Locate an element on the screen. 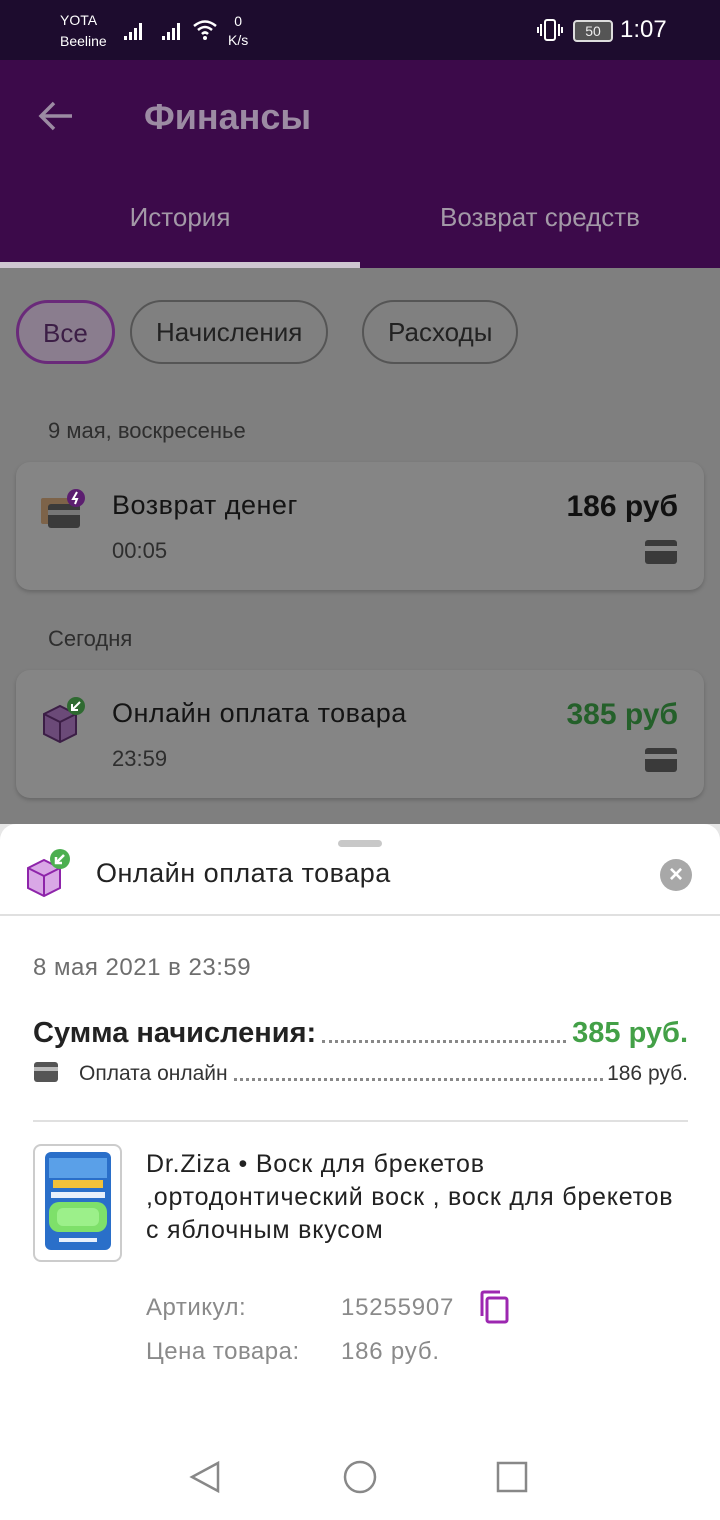 The image size is (720, 1520). date-header: Сегодня is located at coordinates (90, 638).